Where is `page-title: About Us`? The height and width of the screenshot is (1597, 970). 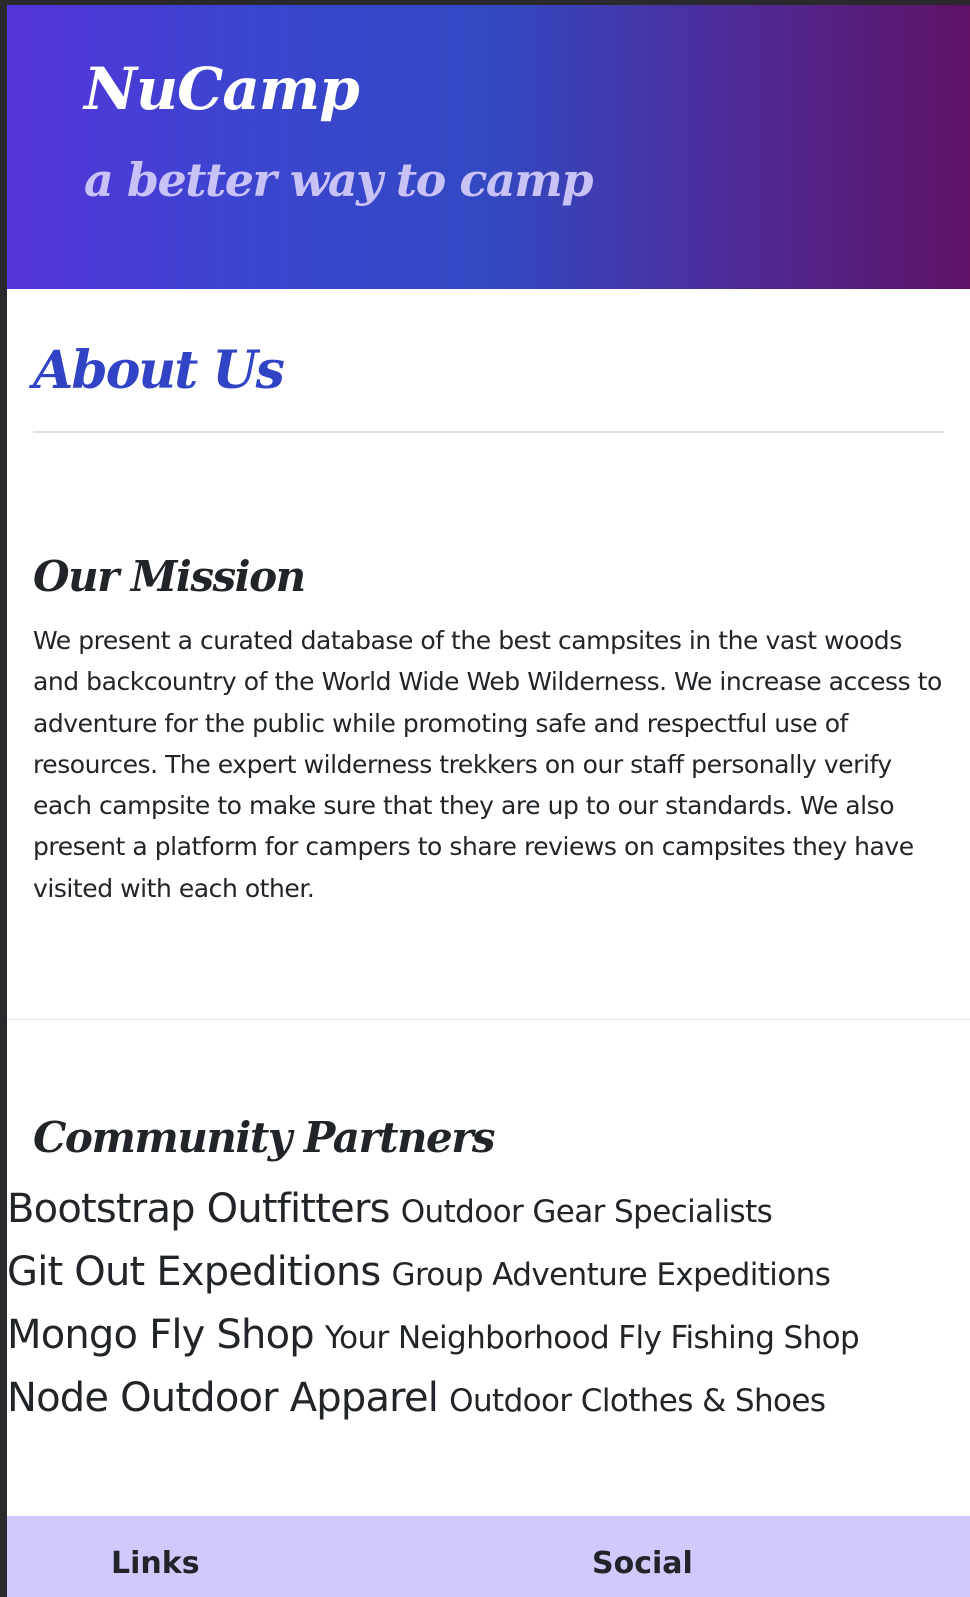 page-title: About Us is located at coordinates (159, 370).